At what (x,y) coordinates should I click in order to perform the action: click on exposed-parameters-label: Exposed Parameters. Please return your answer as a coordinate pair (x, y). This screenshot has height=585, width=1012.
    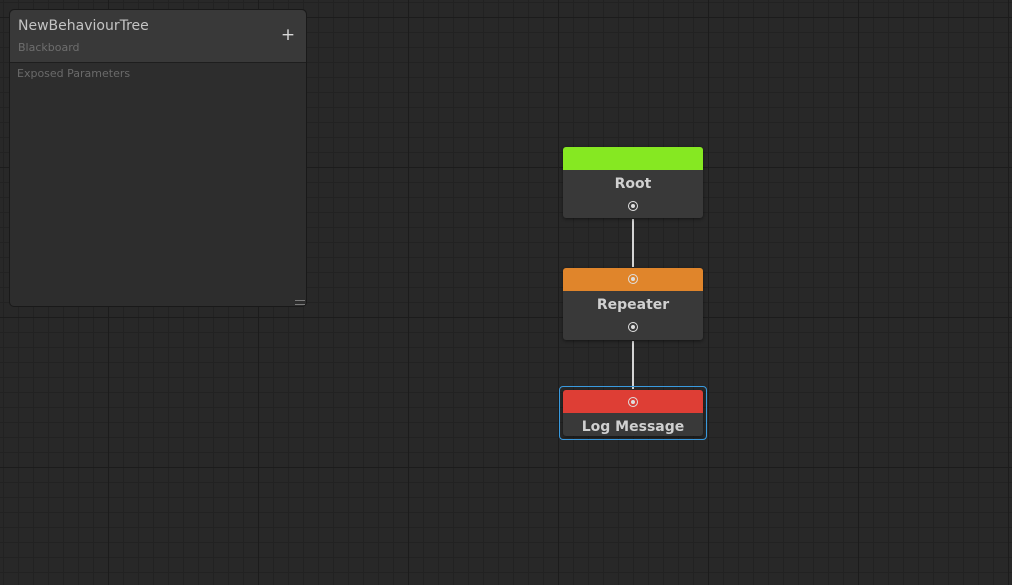
    Looking at the image, I should click on (74, 73).